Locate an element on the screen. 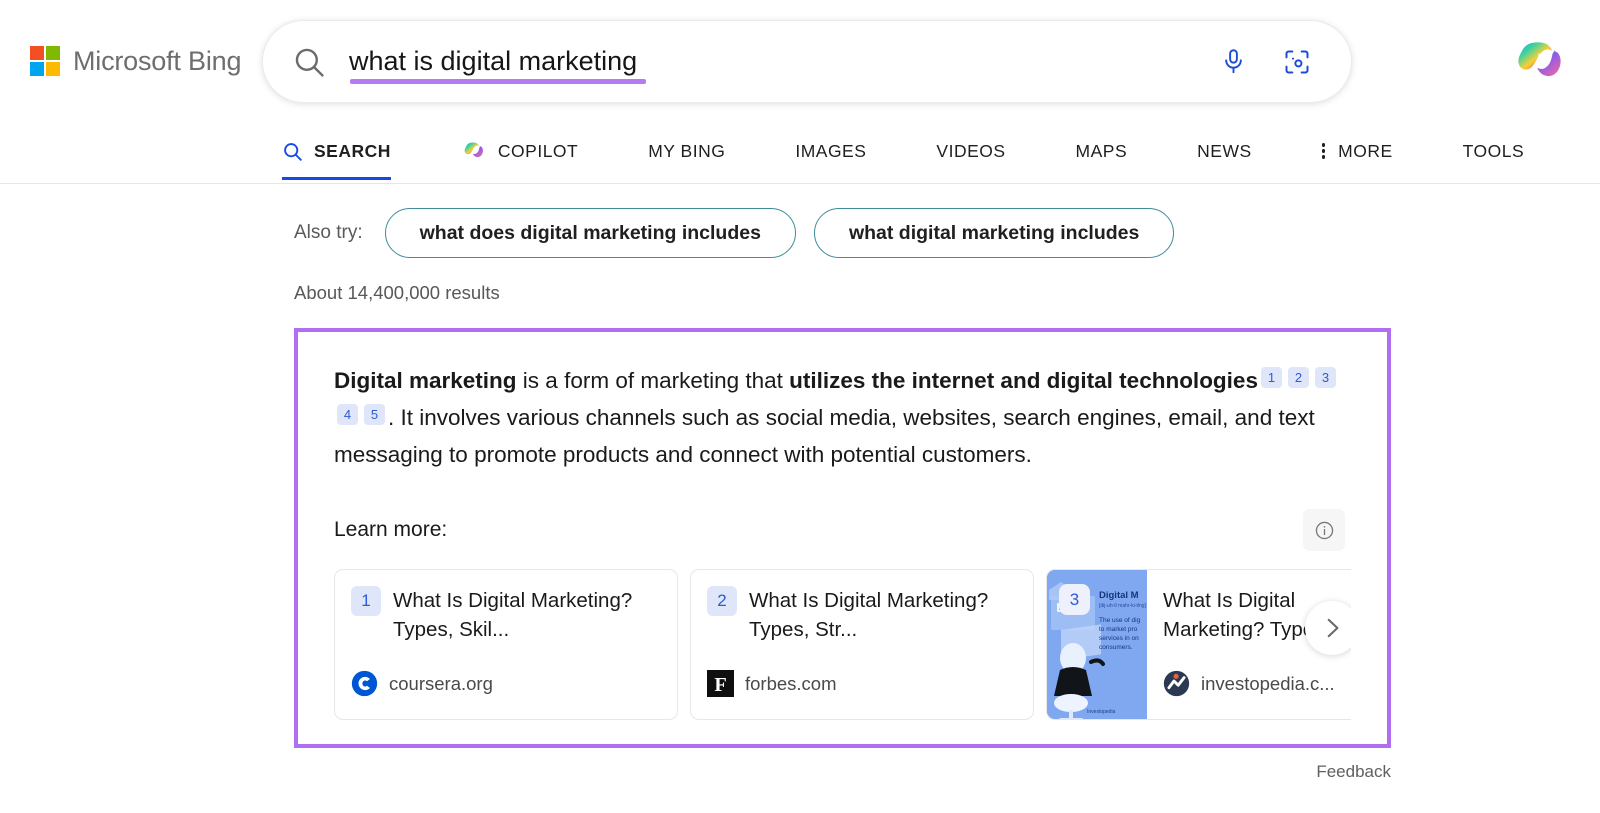 This screenshot has height=813, width=1600. tab-copilot: COPILOT is located at coordinates (519, 151).